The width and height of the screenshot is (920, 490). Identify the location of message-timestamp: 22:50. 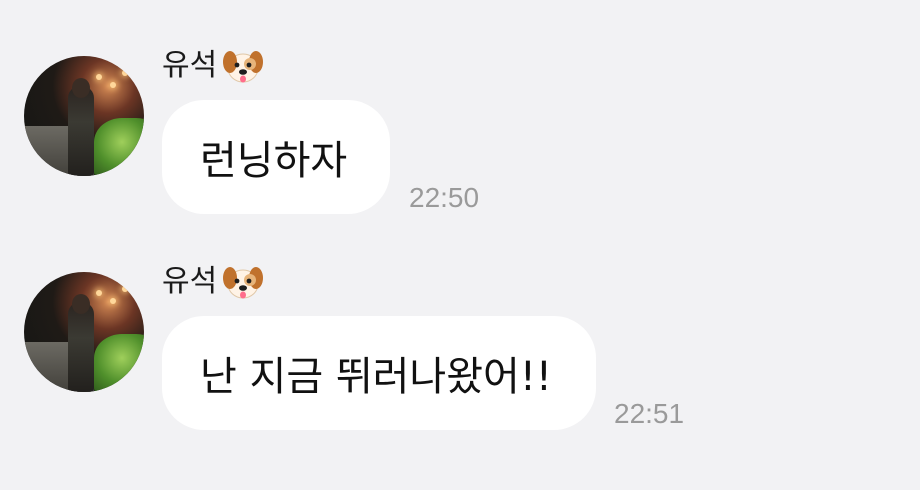
(444, 197).